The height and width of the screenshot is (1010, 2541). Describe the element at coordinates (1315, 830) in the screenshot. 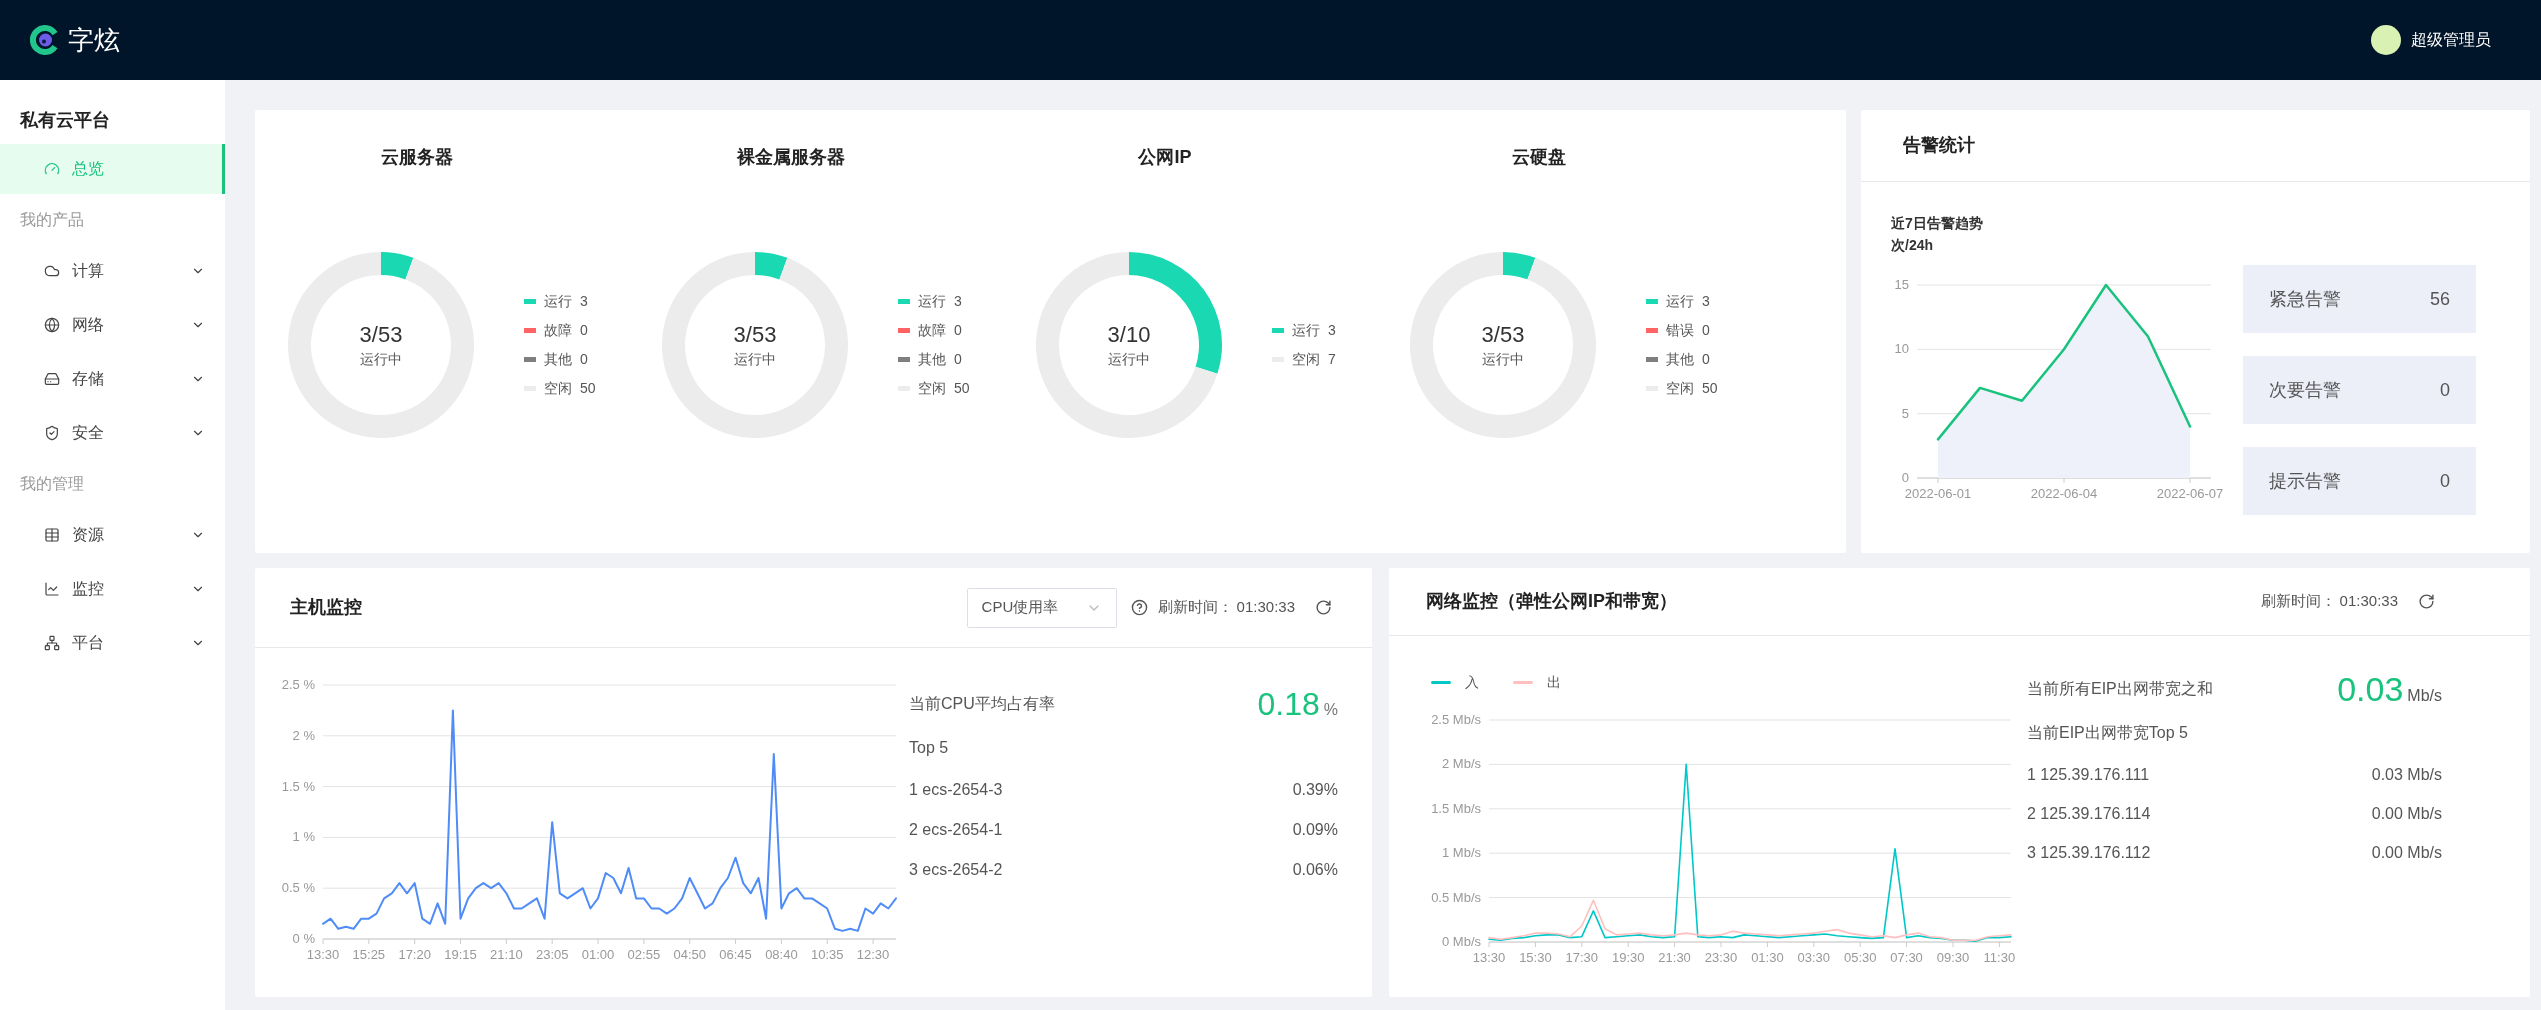

I see `top-list-value: 0.09%` at that location.